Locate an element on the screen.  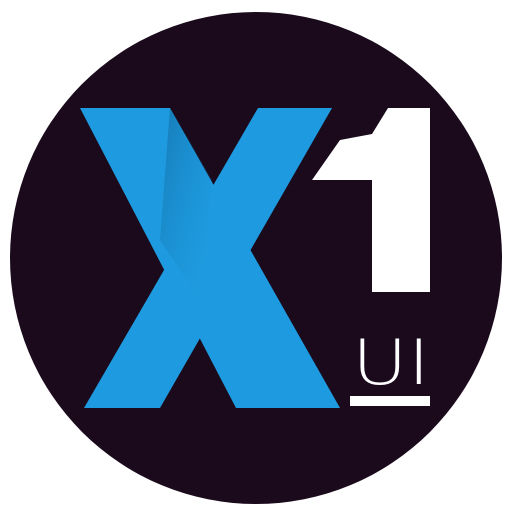
ui-label: UI is located at coordinates (391, 362).